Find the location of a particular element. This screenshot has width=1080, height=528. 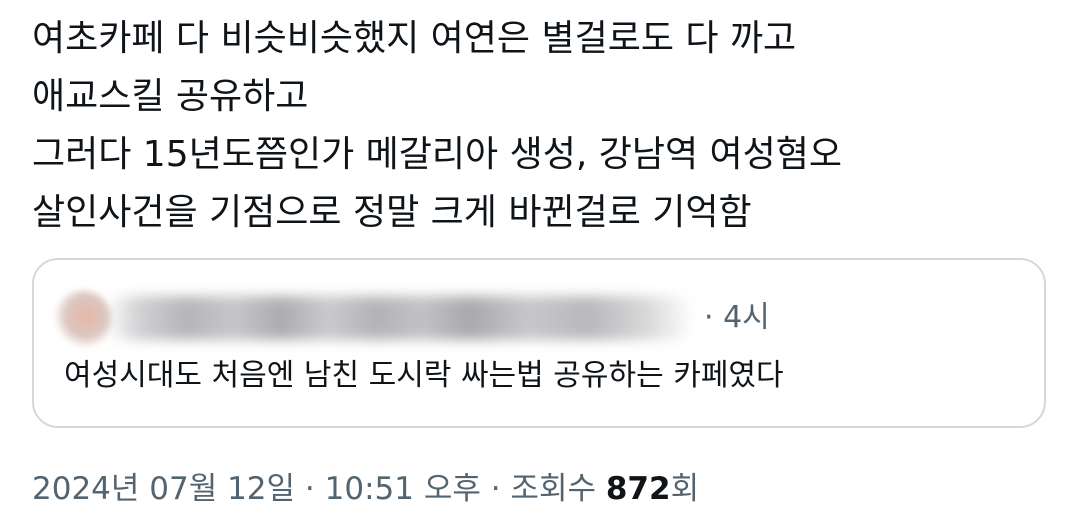

tweet-date: 2024년 07월 12일 is located at coordinates (163, 489).